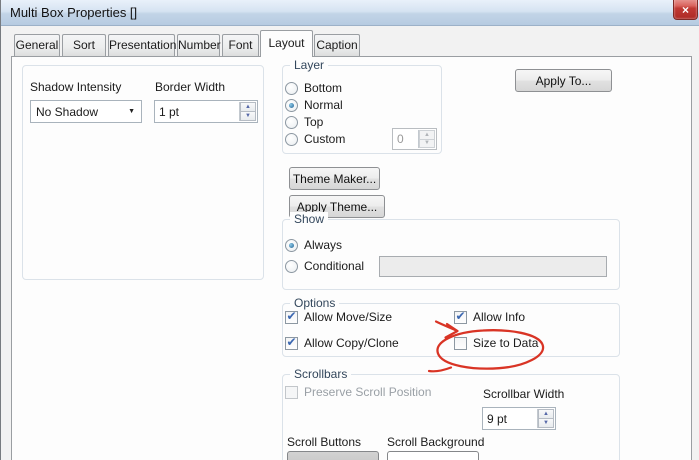 The width and height of the screenshot is (699, 460). I want to click on shadow-intensity-select: No Shadow ▼, so click(86, 111).